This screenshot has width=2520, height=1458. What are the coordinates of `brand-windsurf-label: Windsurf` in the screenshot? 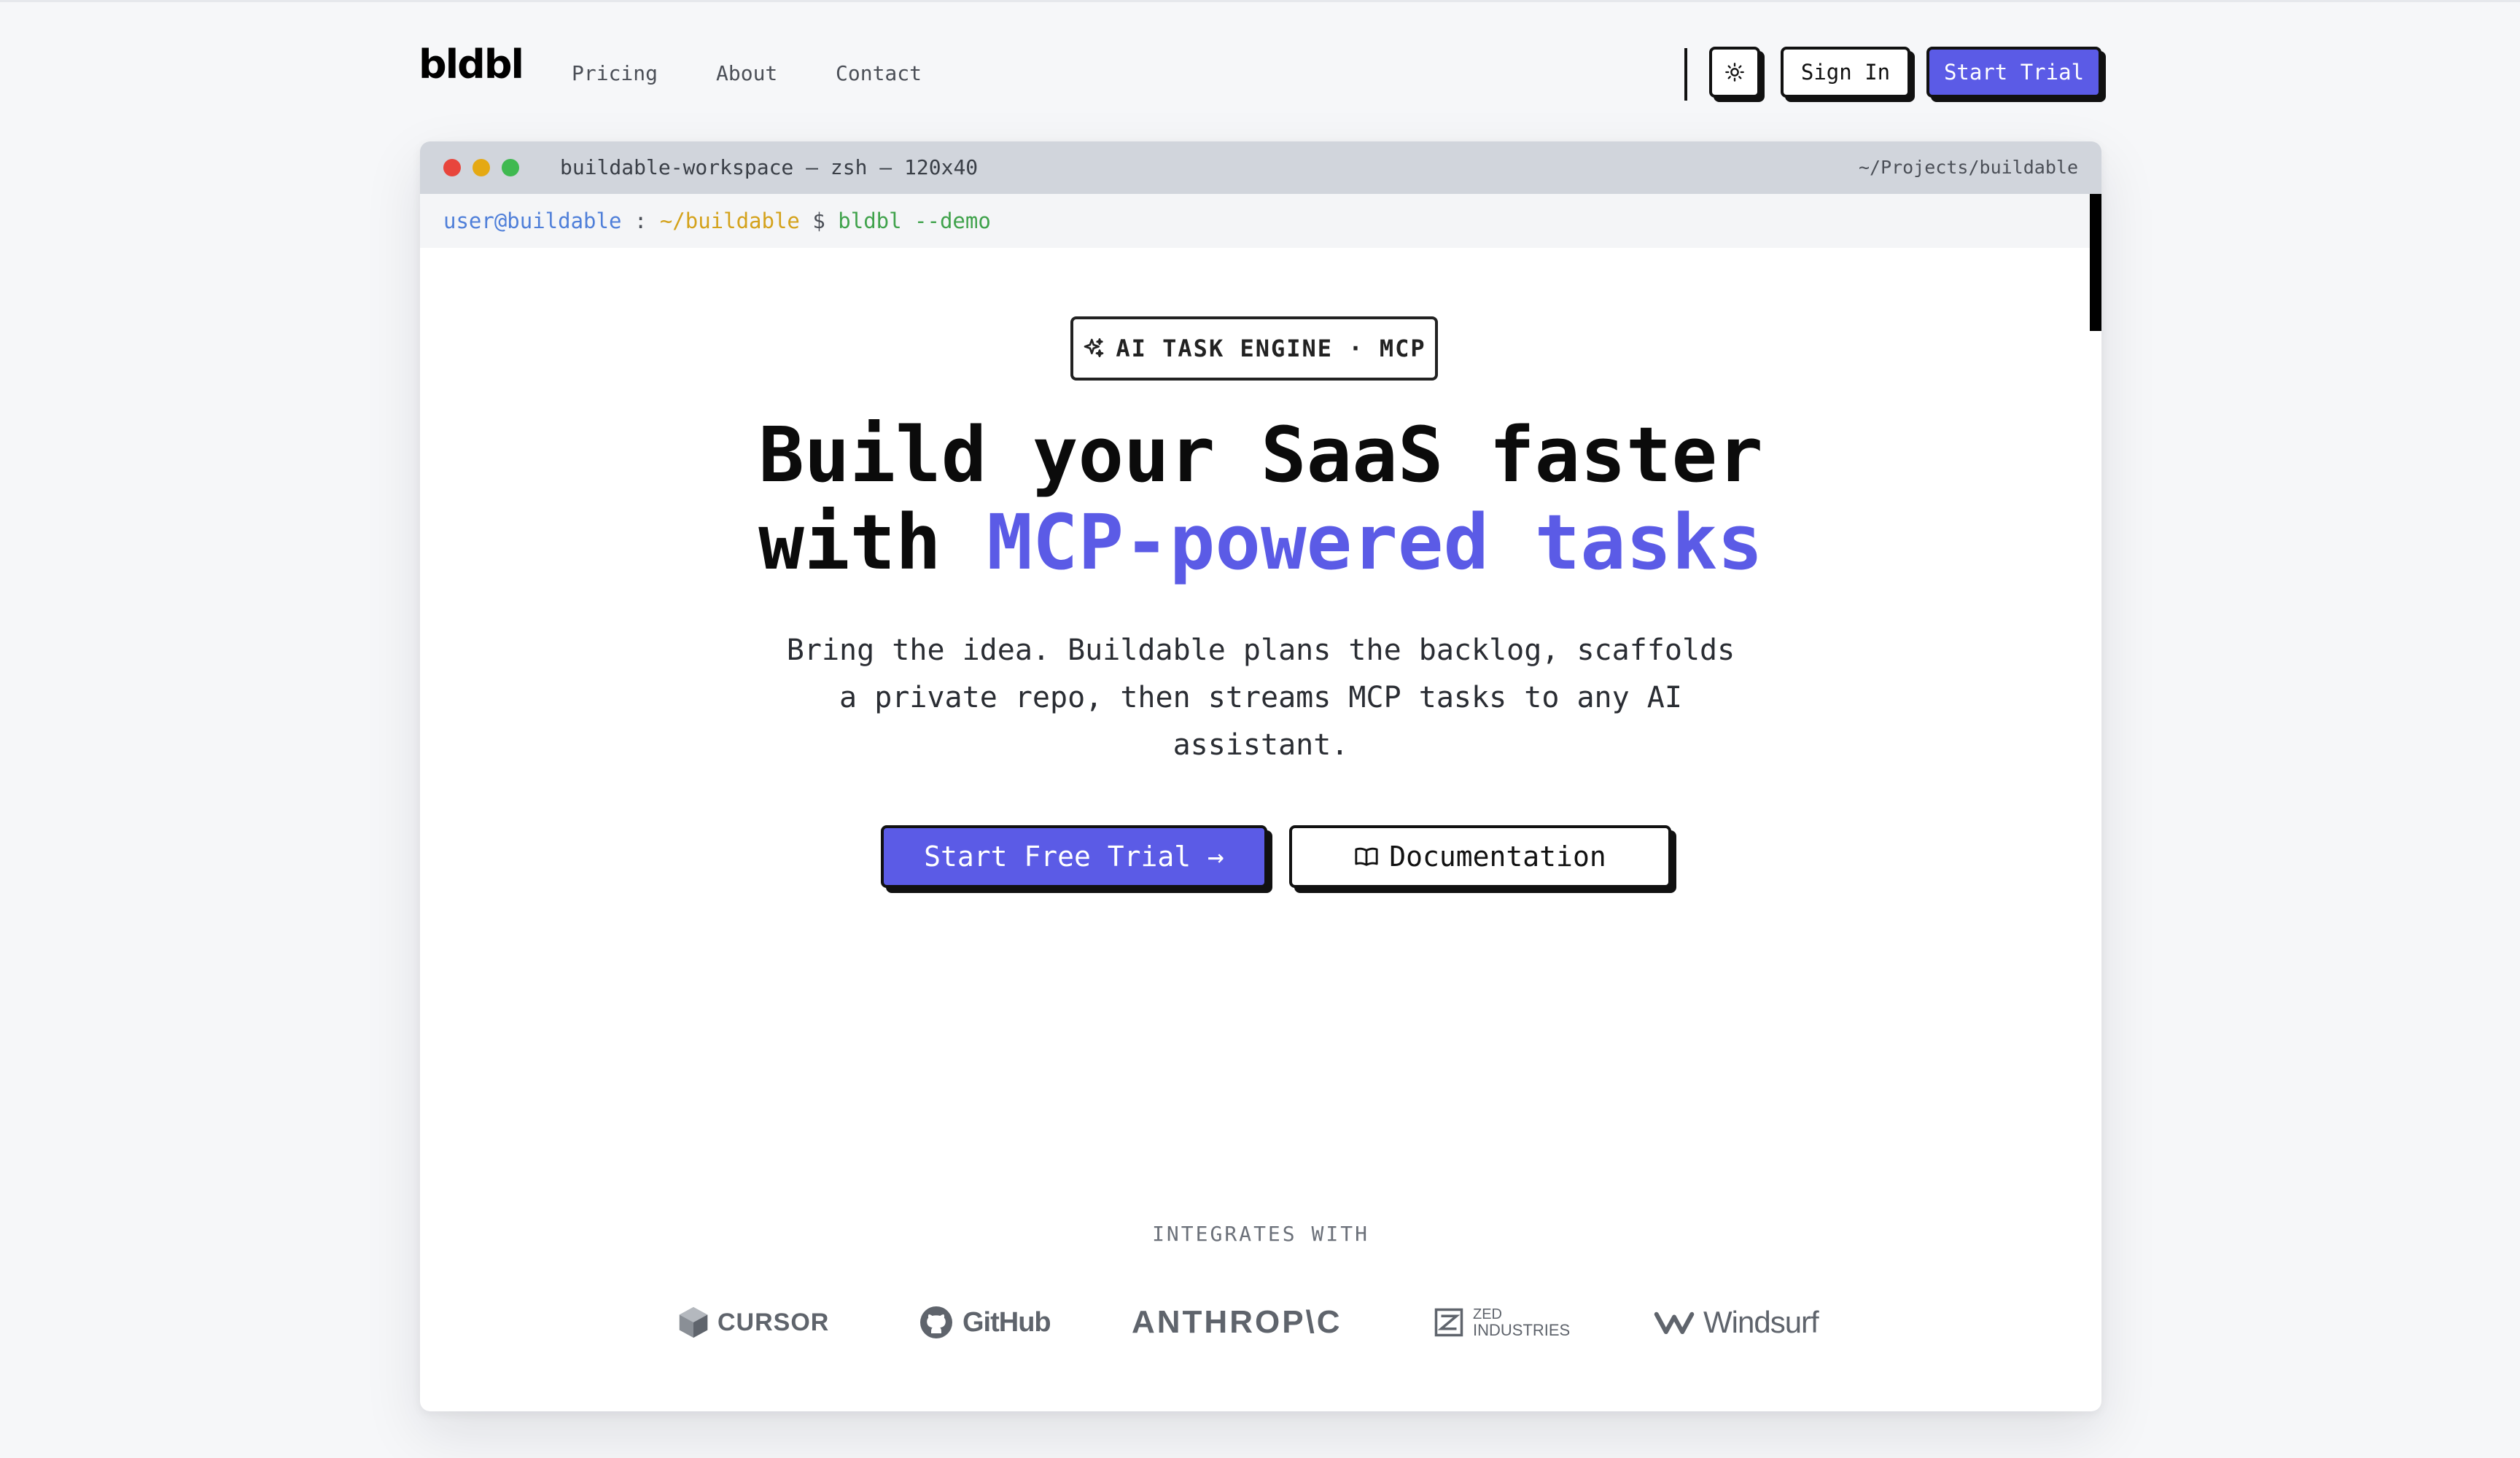 It's located at (1761, 1322).